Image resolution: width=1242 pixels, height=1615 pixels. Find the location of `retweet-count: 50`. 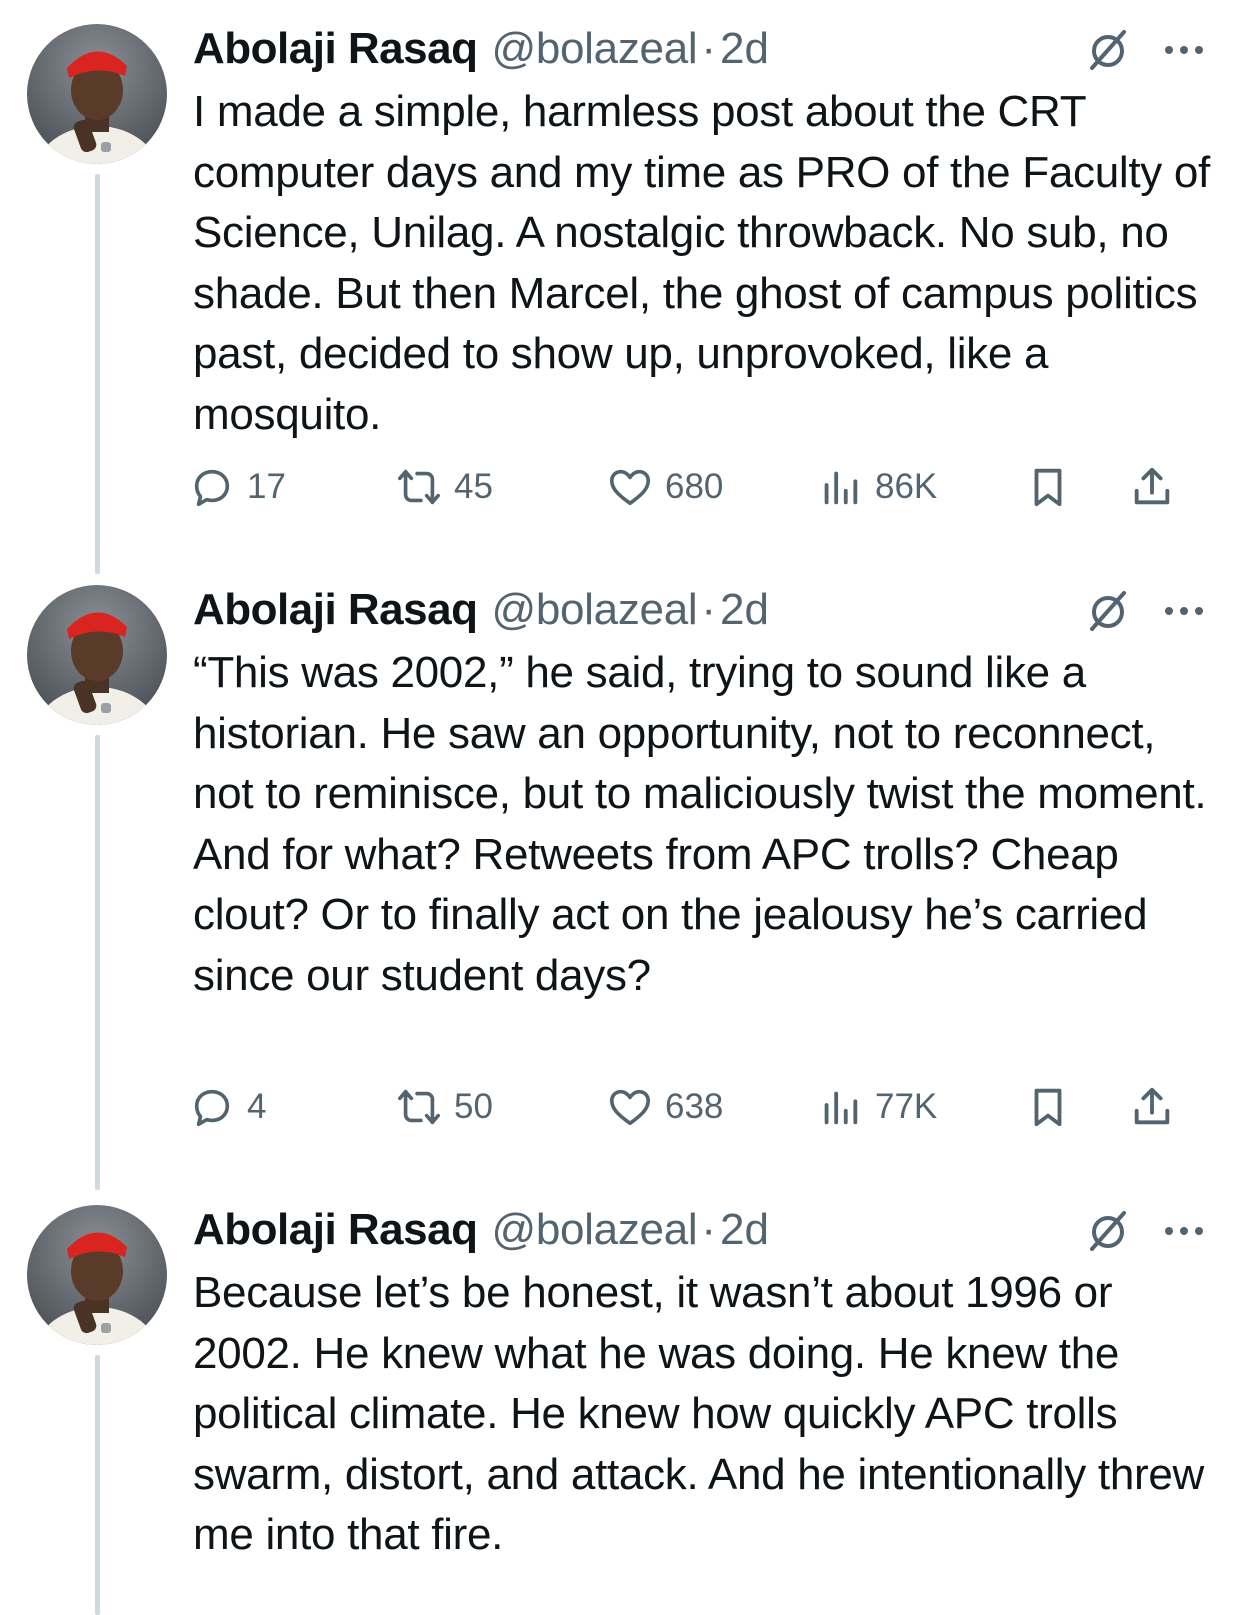

retweet-count: 50 is located at coordinates (473, 1106).